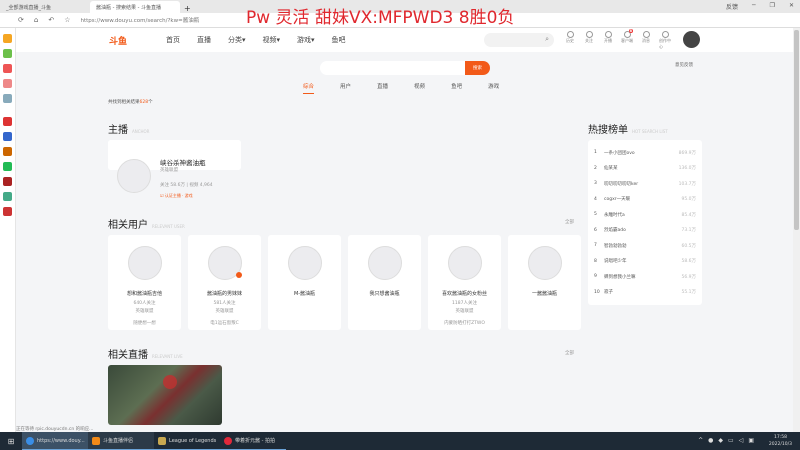  I want to click on message-button: 消息, so click(646, 40).